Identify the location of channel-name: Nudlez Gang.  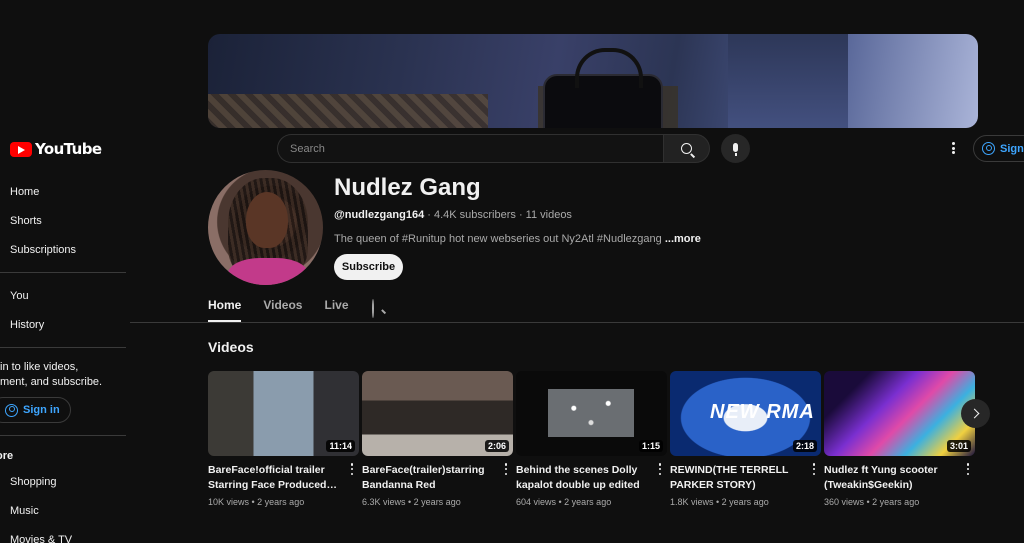
(407, 187).